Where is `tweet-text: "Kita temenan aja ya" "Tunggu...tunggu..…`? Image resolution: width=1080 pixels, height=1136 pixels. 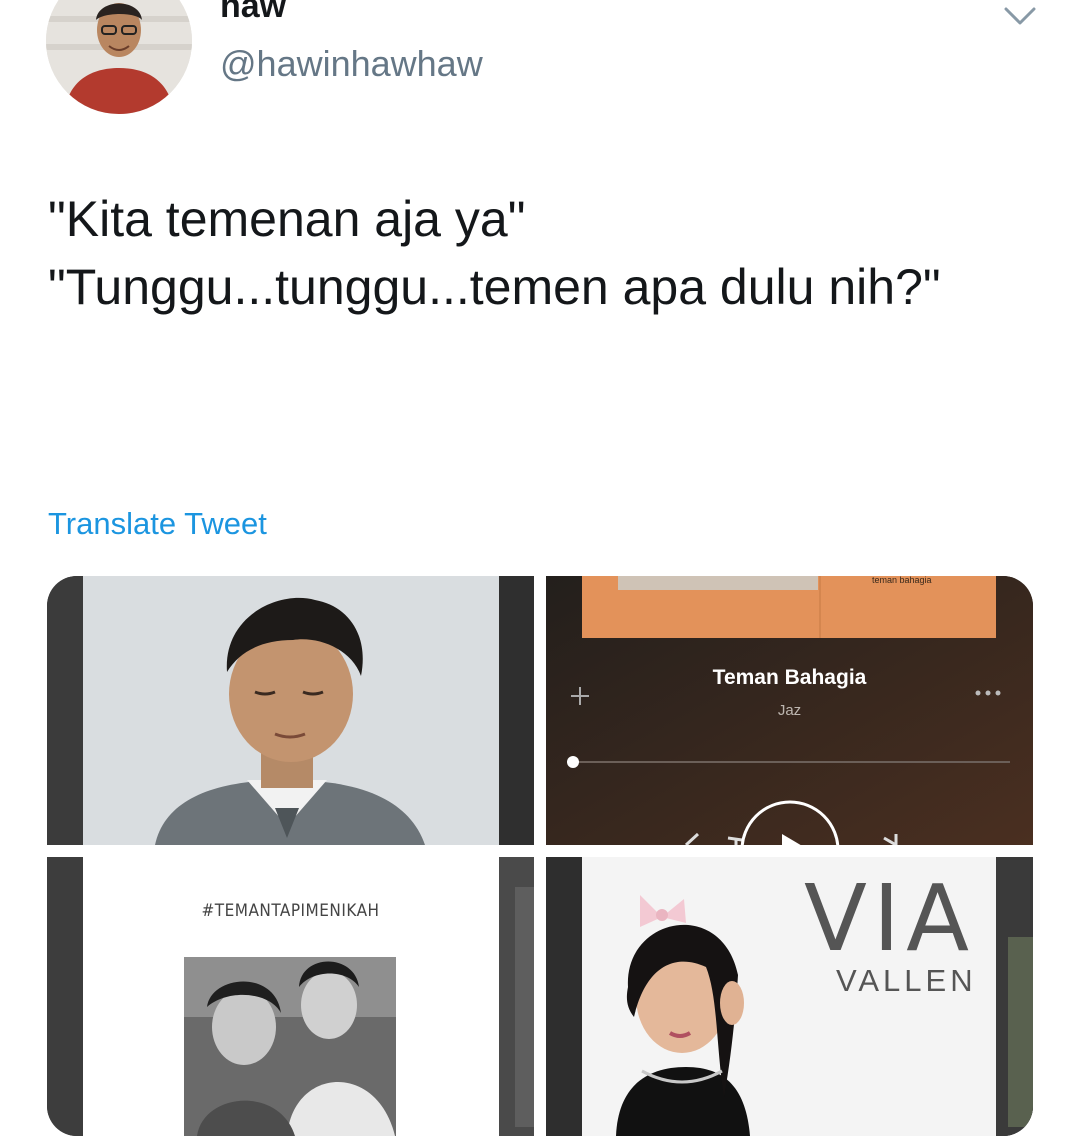
tweet-text: "Kita temenan aja ya" "Tunggu...tunggu..… is located at coordinates (538, 254).